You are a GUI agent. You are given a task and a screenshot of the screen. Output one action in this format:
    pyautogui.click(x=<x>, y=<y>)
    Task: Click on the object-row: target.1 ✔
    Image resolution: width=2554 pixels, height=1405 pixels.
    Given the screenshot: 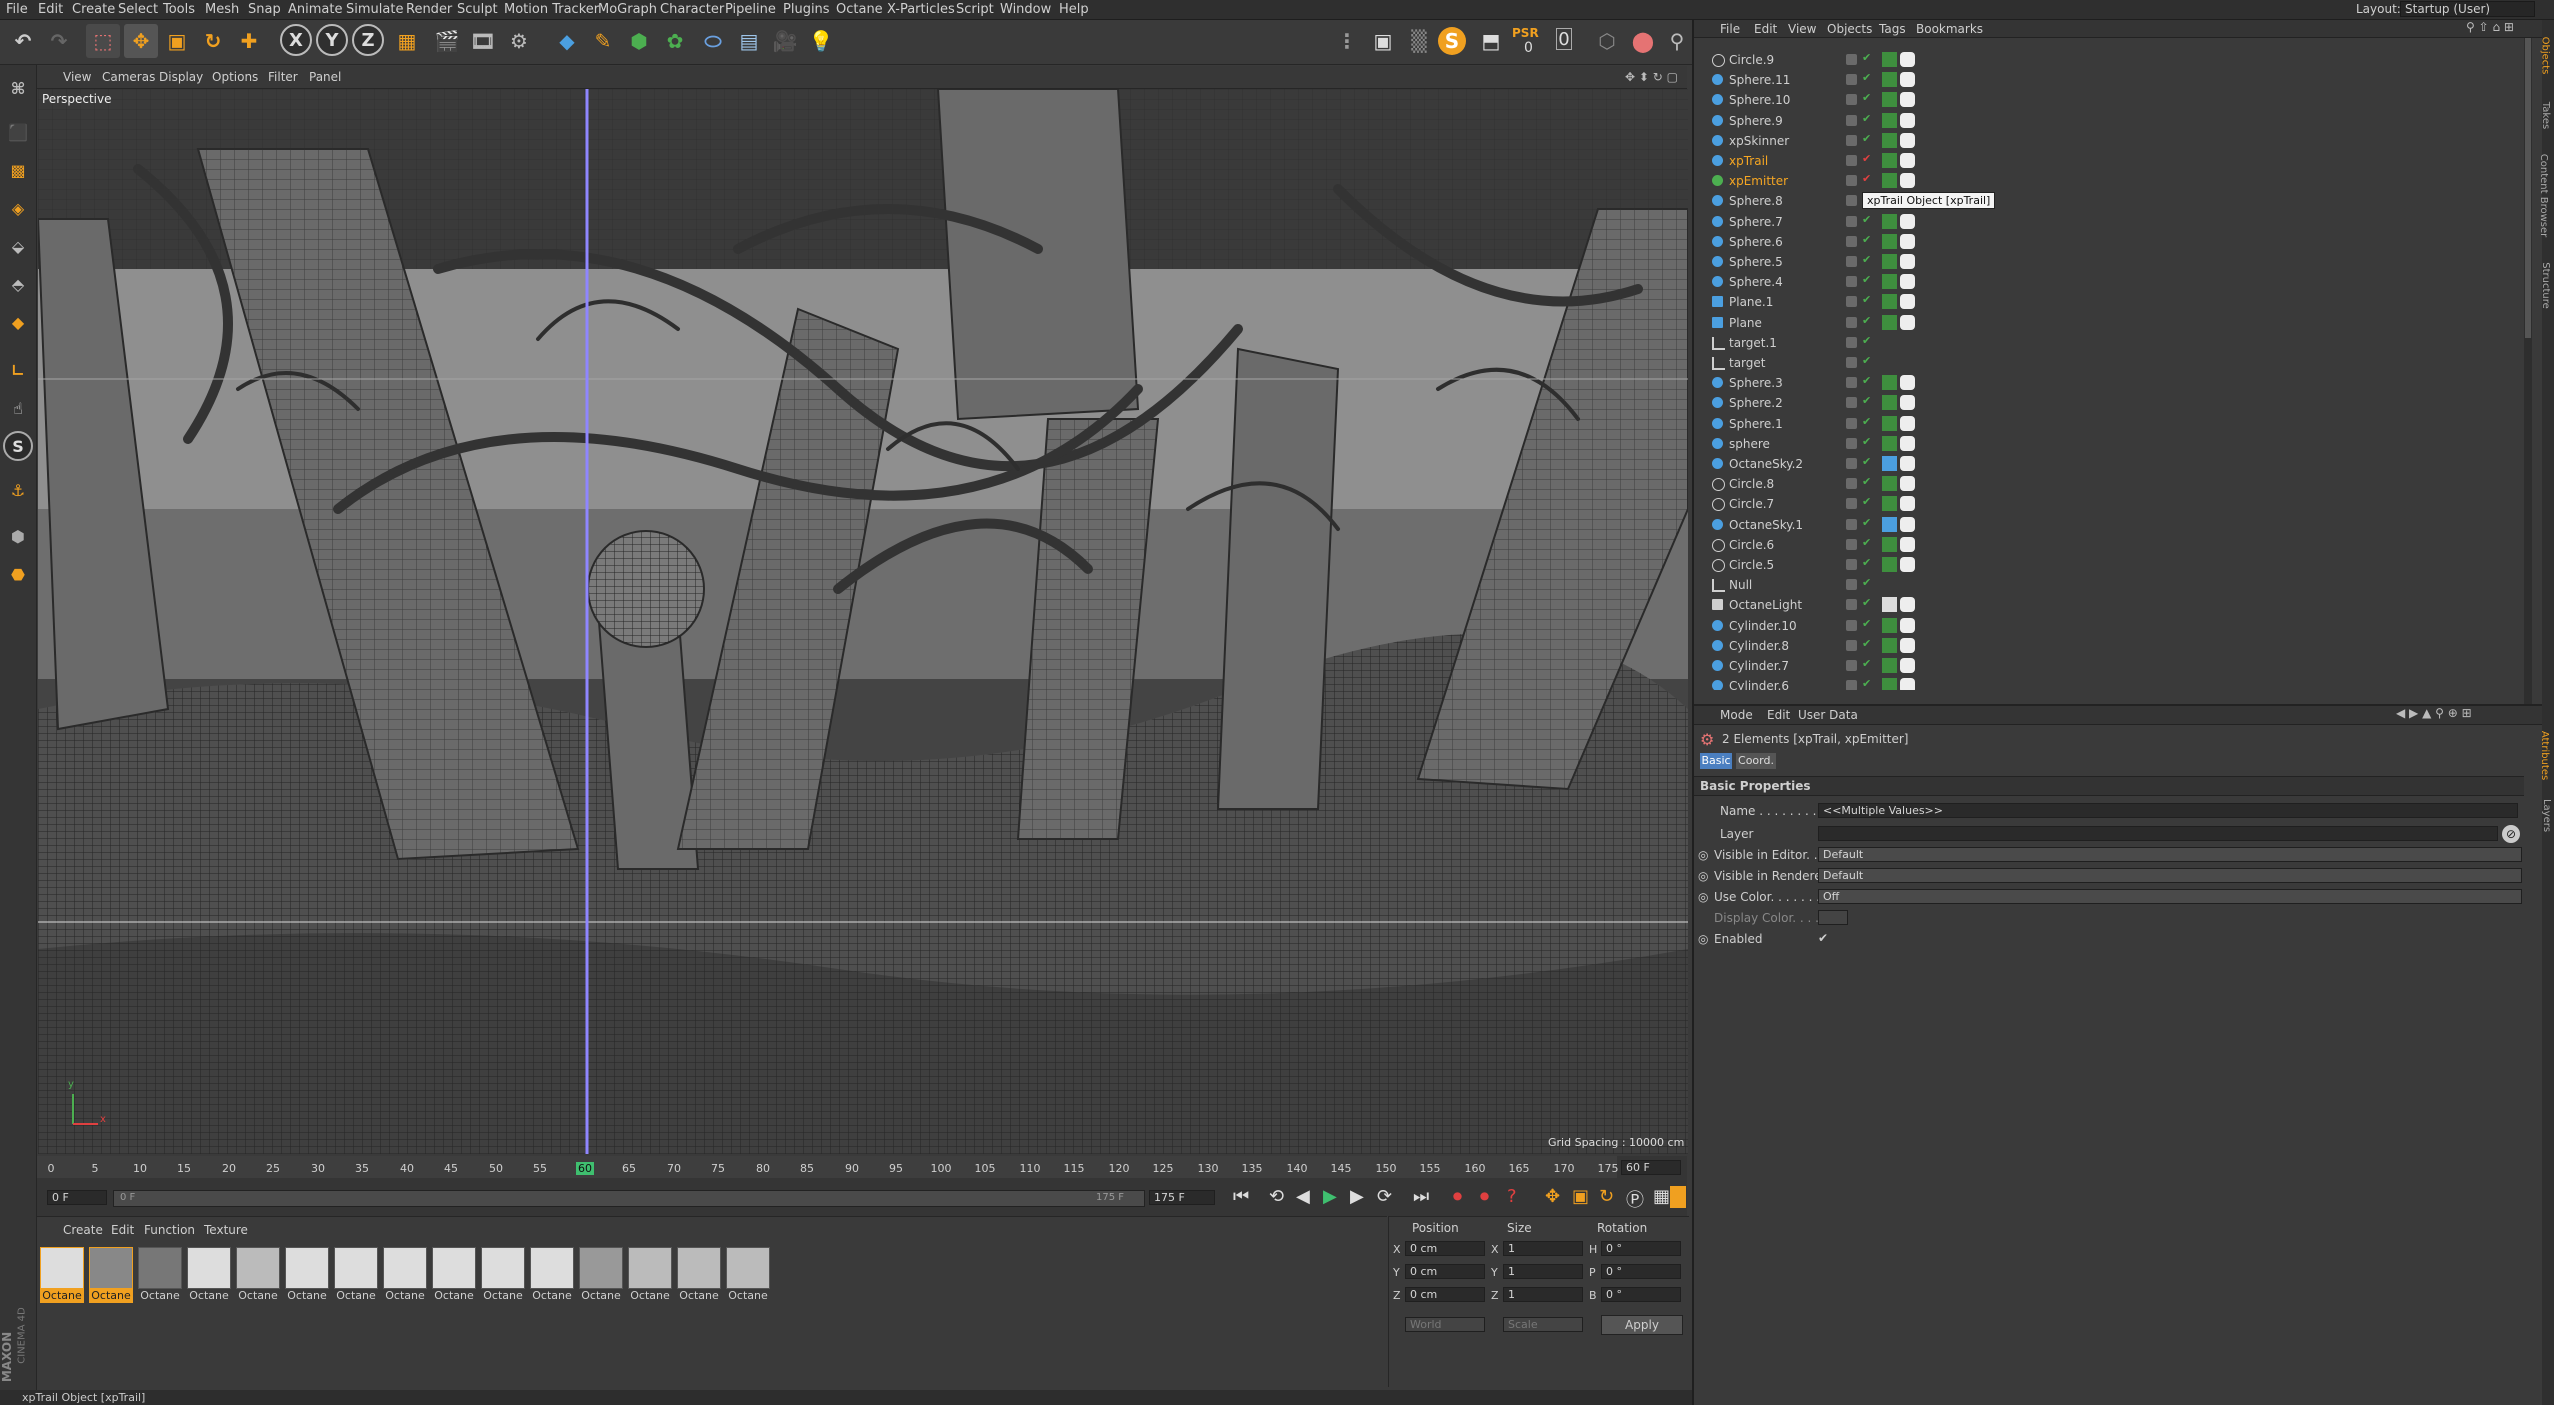 What is the action you would take?
    pyautogui.click(x=2109, y=343)
    